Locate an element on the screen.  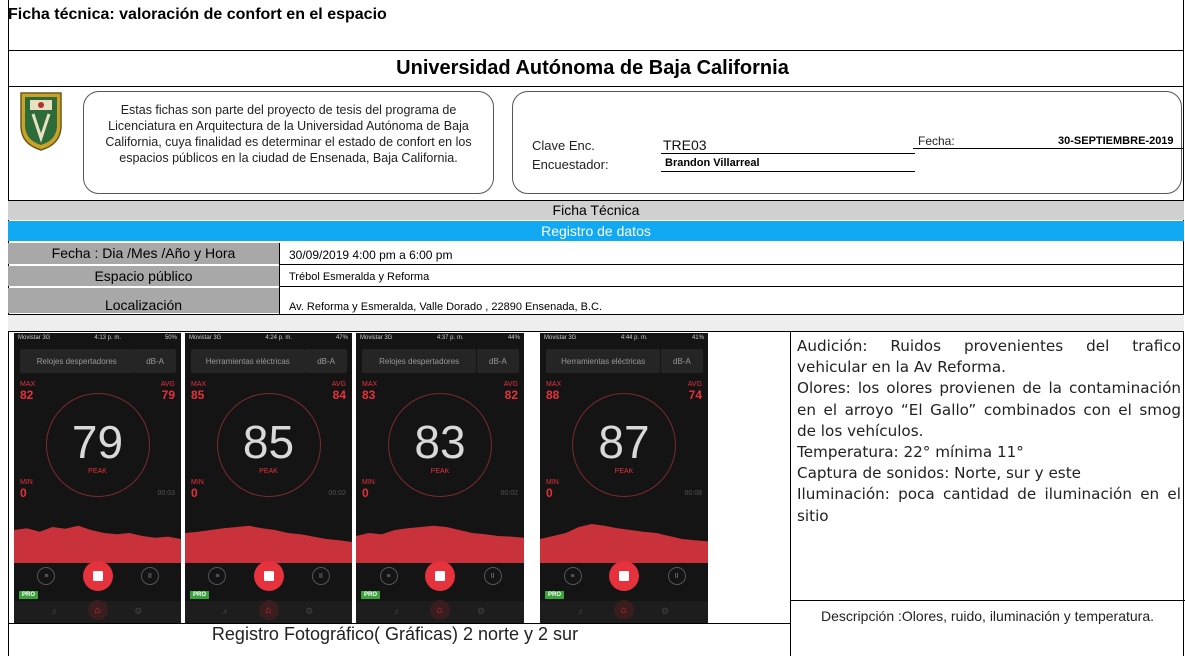
clave-label: Clave Enc. is located at coordinates (563, 145).